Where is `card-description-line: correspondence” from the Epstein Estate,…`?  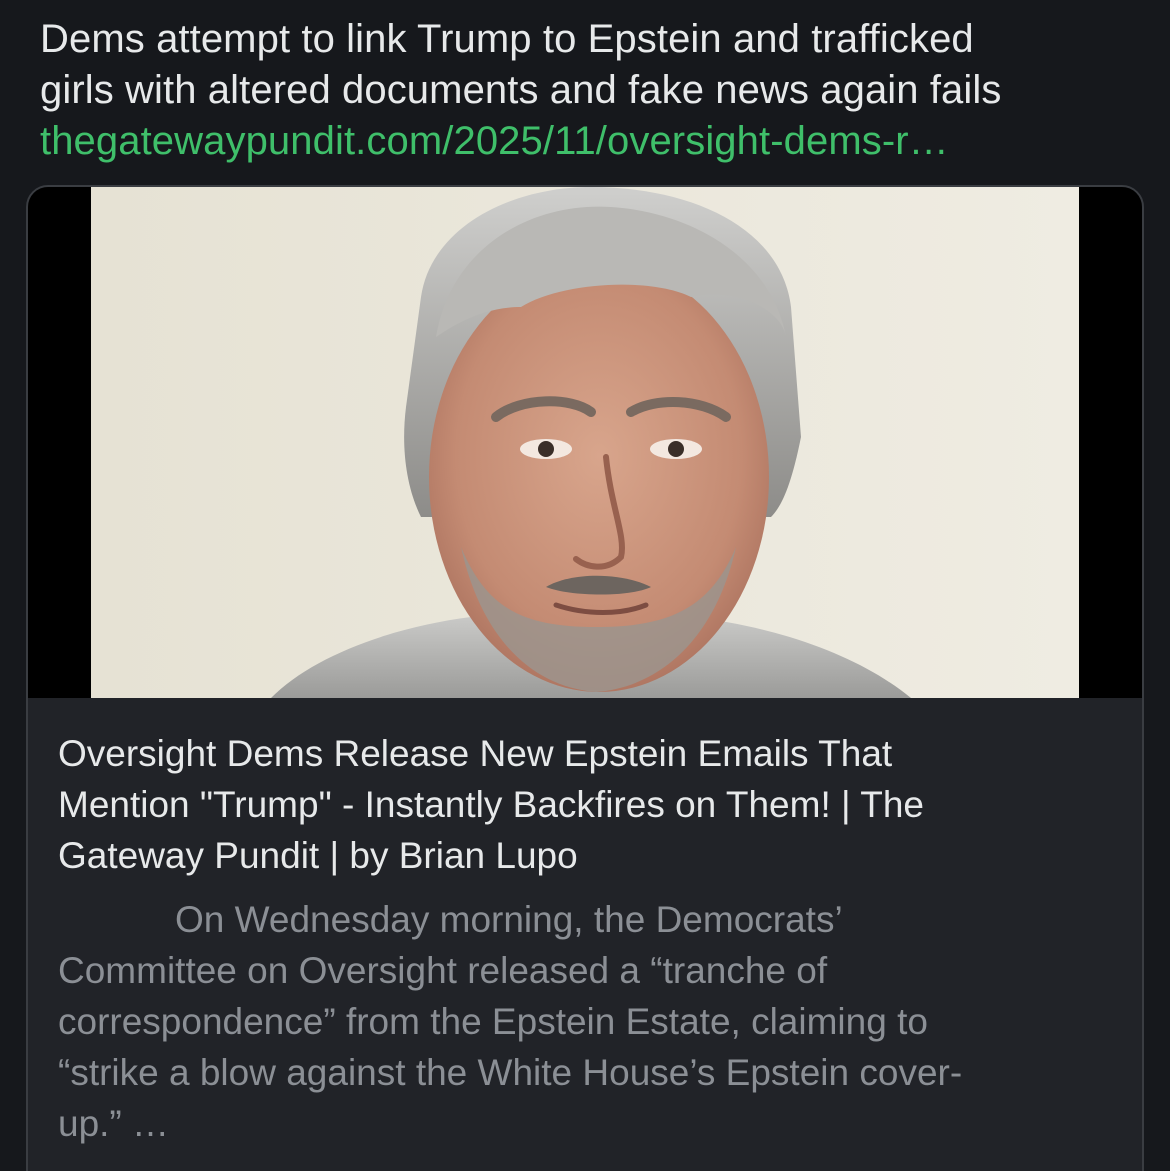 card-description-line: correspondence” from the Epstein Estate,… is located at coordinates (493, 1021).